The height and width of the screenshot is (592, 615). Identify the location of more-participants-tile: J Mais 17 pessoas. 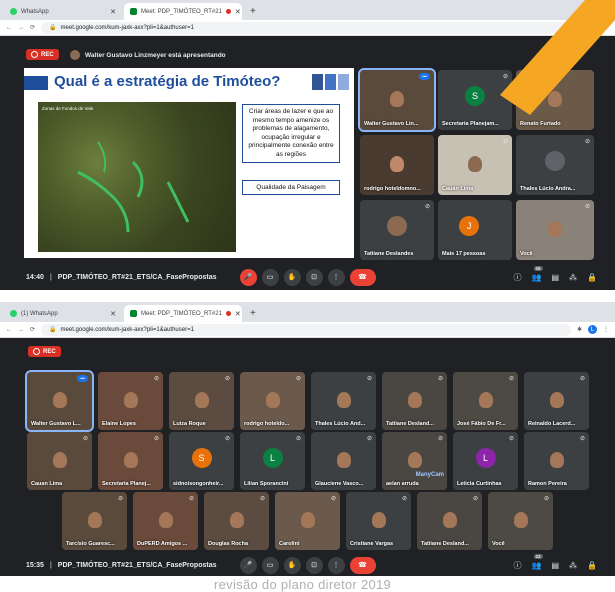
(475, 230).